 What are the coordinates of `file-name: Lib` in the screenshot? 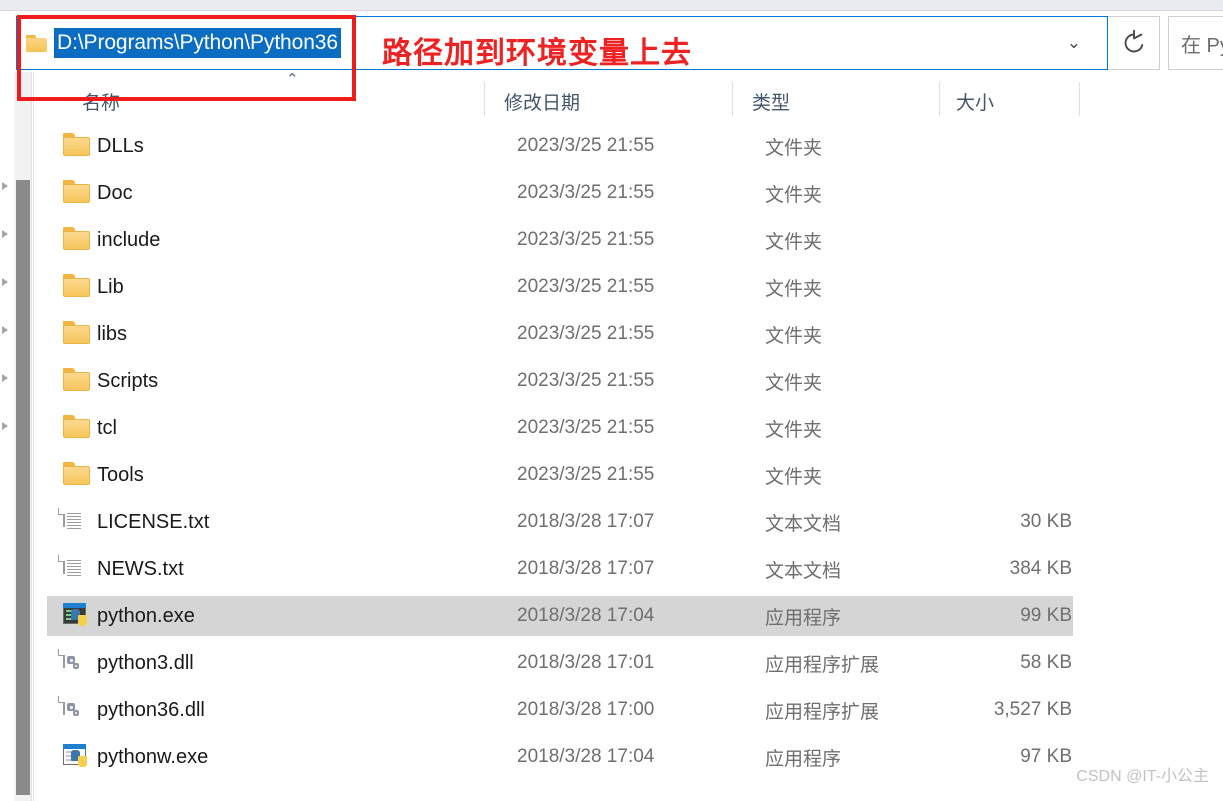 It's located at (110, 286).